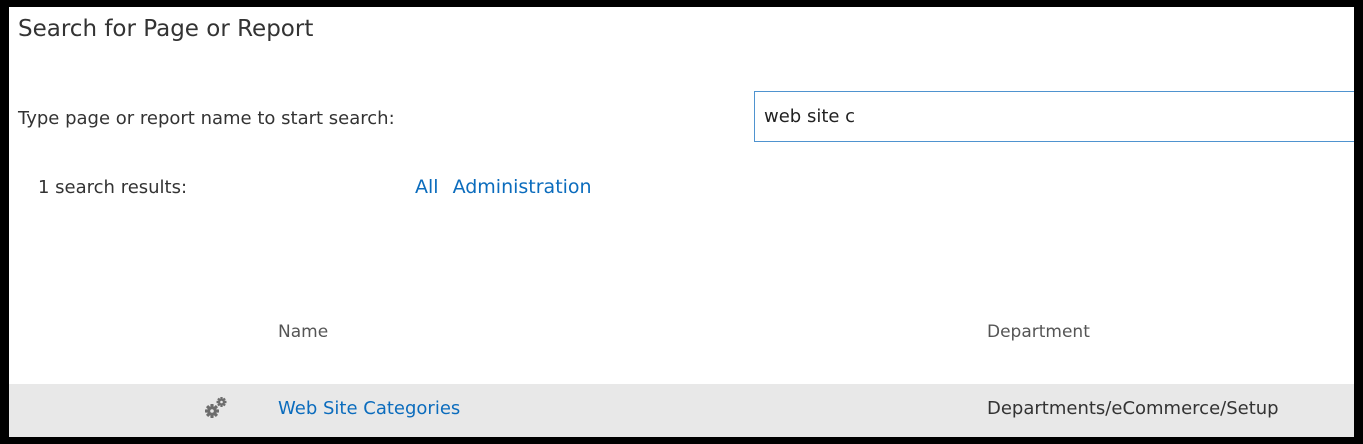 This screenshot has width=1363, height=444. What do you see at coordinates (216, 407) in the screenshot?
I see `gears-icon` at bounding box center [216, 407].